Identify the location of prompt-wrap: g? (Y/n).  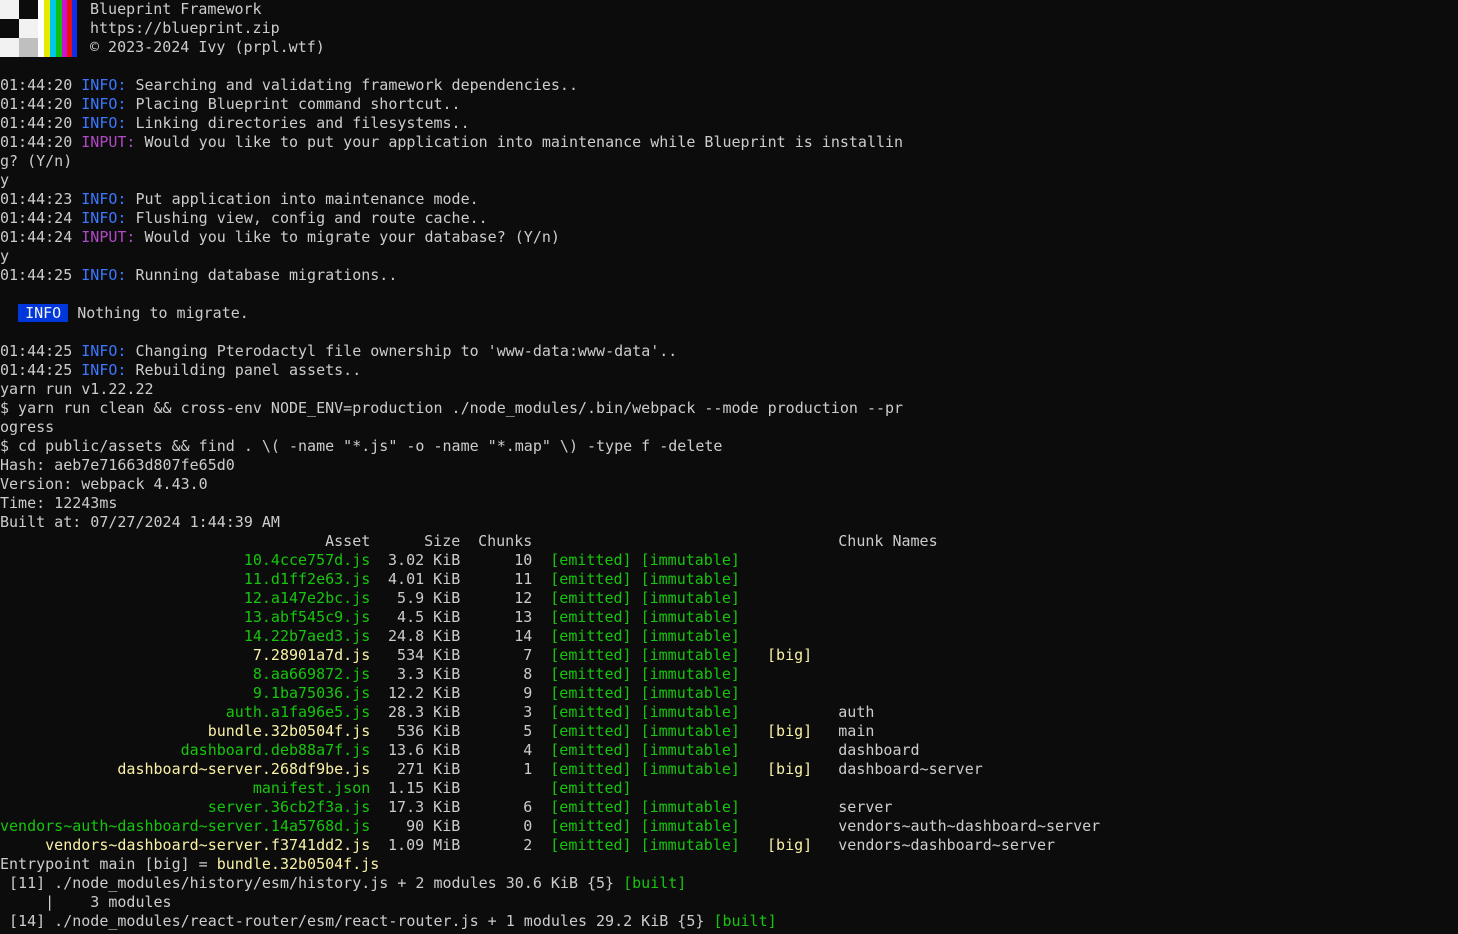
(36, 161).